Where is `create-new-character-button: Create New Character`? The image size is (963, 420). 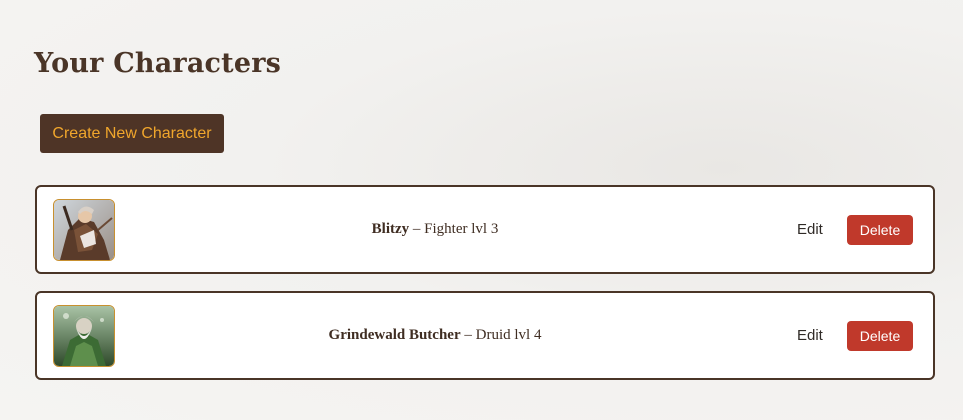
create-new-character-button: Create New Character is located at coordinates (132, 133).